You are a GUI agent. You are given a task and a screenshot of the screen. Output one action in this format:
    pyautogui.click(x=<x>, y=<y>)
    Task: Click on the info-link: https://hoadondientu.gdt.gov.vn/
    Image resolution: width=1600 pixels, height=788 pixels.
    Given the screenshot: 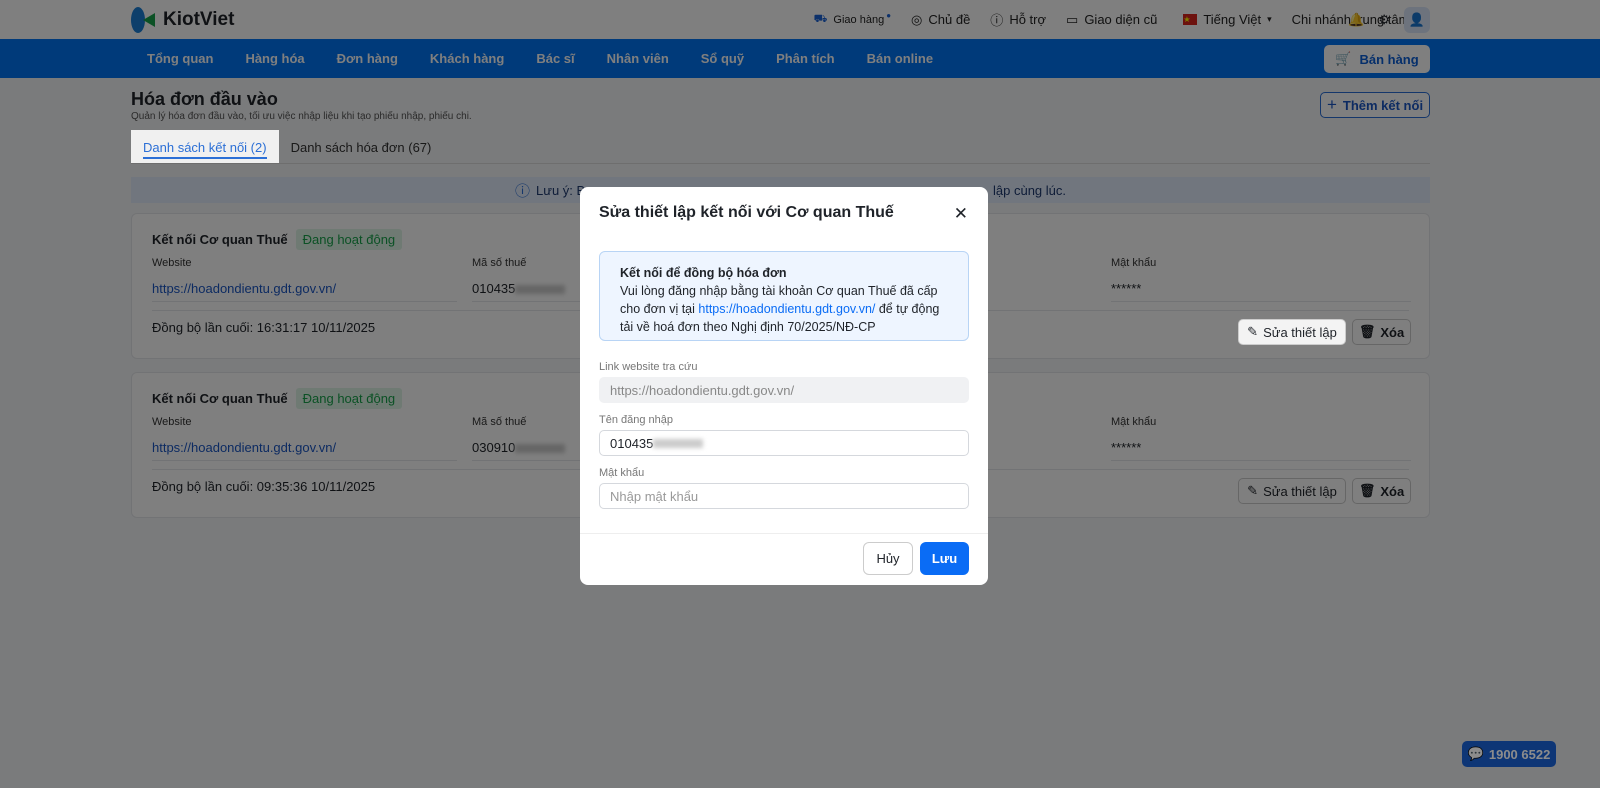 What is the action you would take?
    pyautogui.click(x=786, y=309)
    